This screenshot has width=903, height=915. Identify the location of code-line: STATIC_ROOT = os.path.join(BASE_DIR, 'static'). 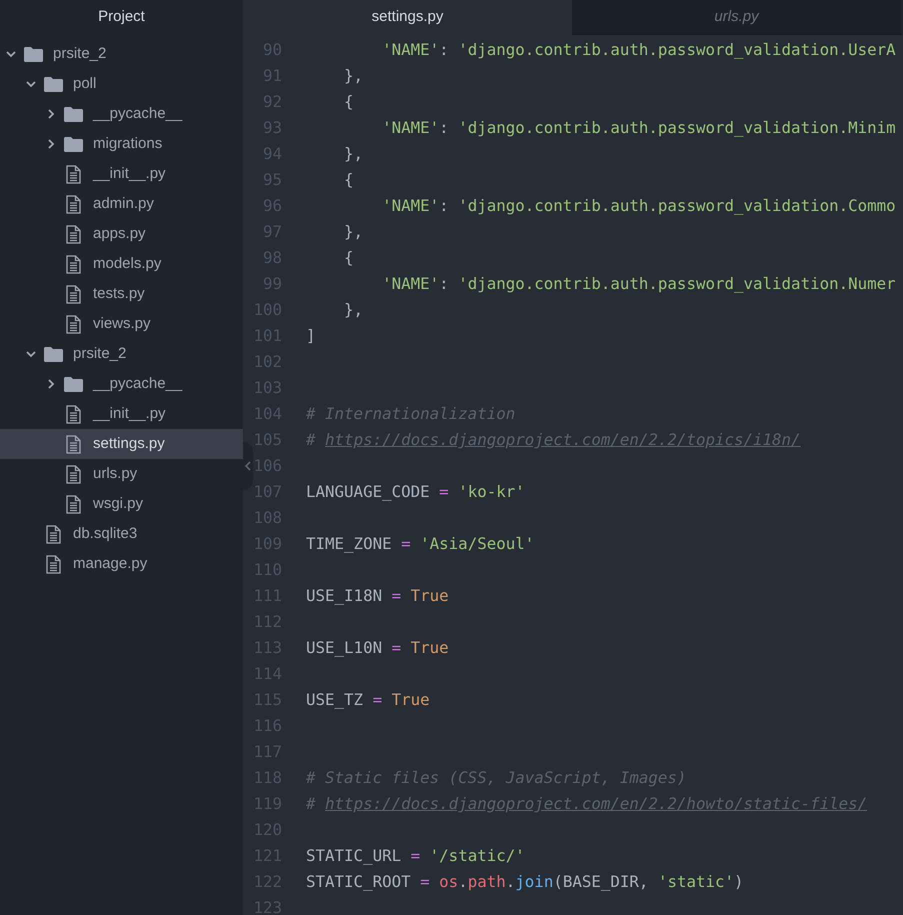
(525, 882).